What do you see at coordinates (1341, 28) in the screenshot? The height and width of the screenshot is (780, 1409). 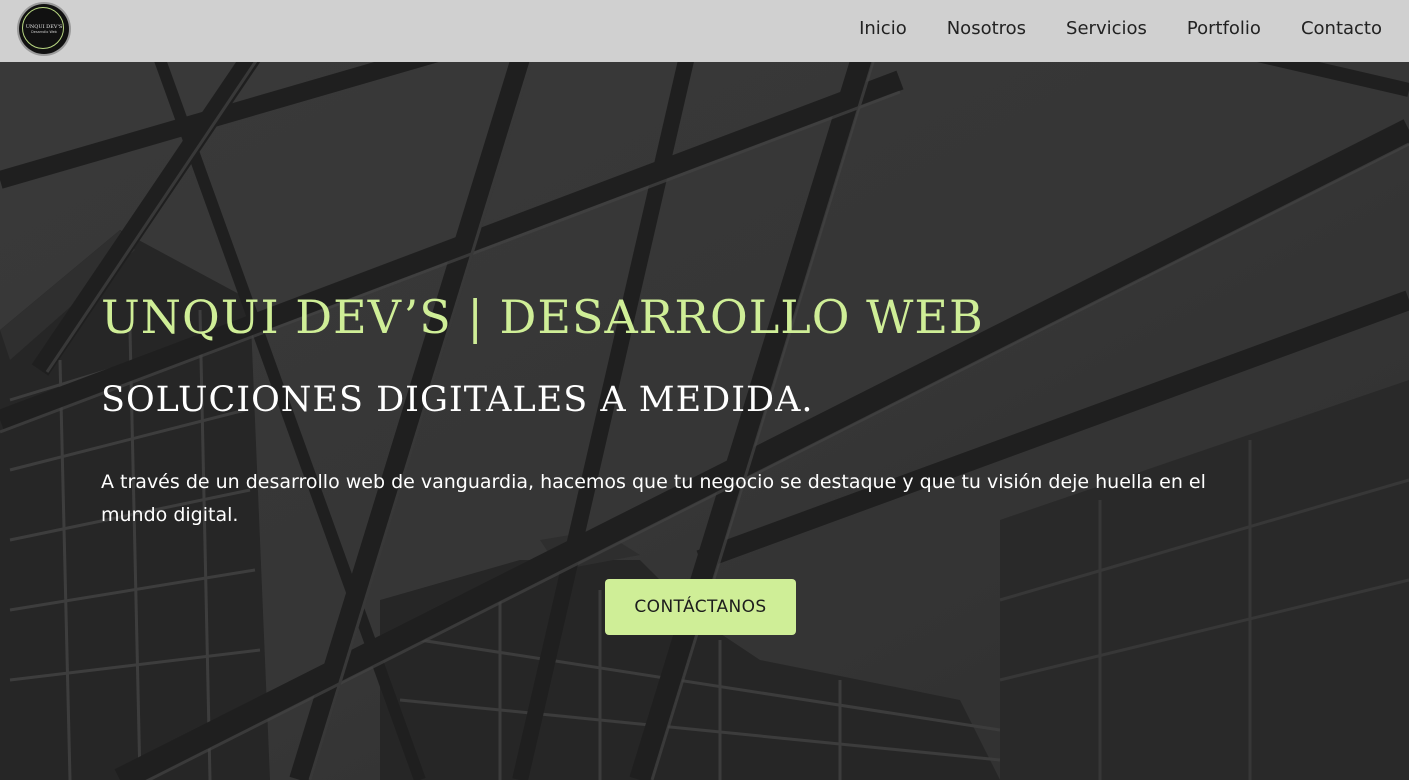 I see `nav-link-contacto: Contacto` at bounding box center [1341, 28].